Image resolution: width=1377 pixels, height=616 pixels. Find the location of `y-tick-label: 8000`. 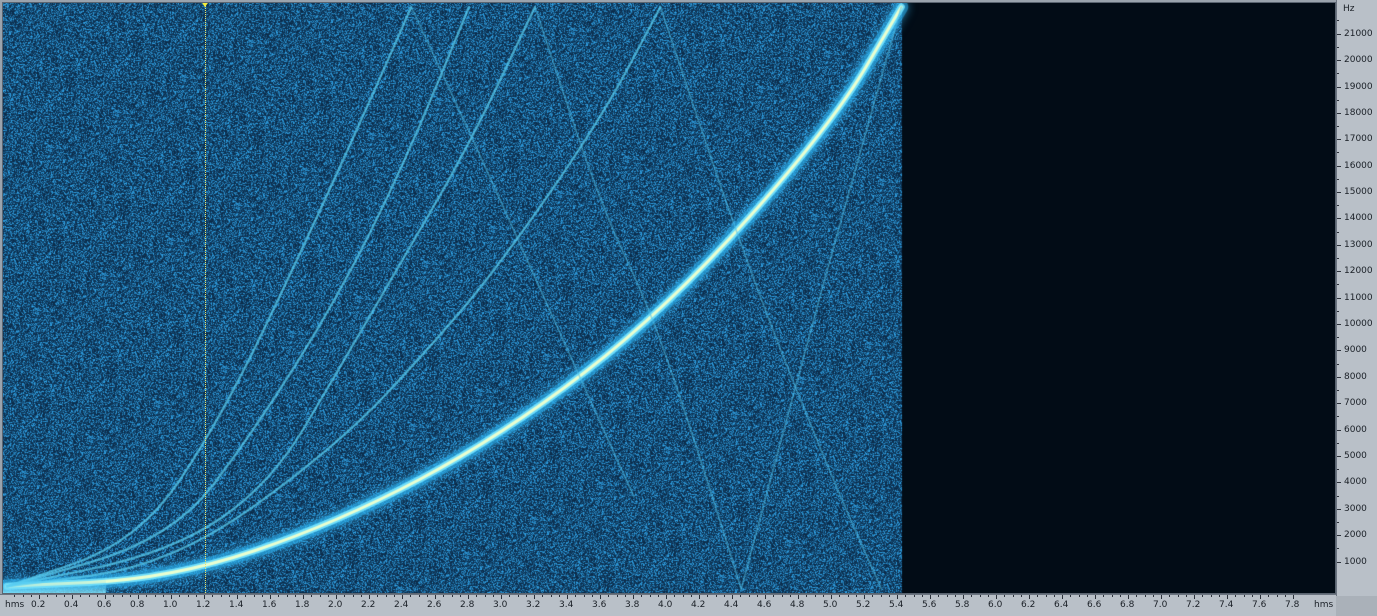

y-tick-label: 8000 is located at coordinates (1355, 376).